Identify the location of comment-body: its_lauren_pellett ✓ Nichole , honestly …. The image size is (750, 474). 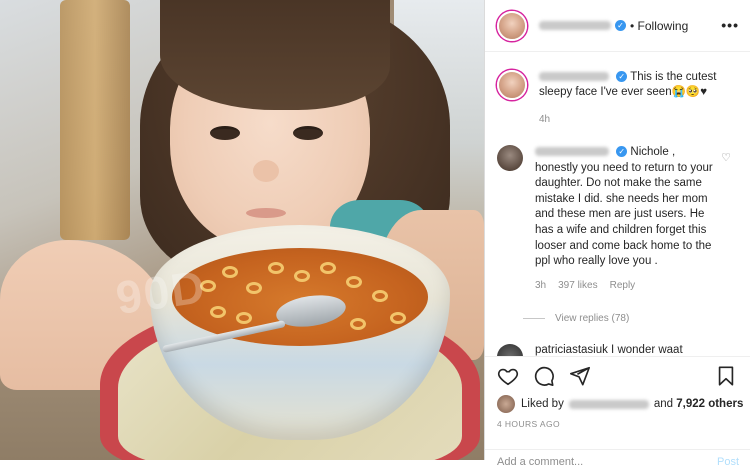
(625, 219).